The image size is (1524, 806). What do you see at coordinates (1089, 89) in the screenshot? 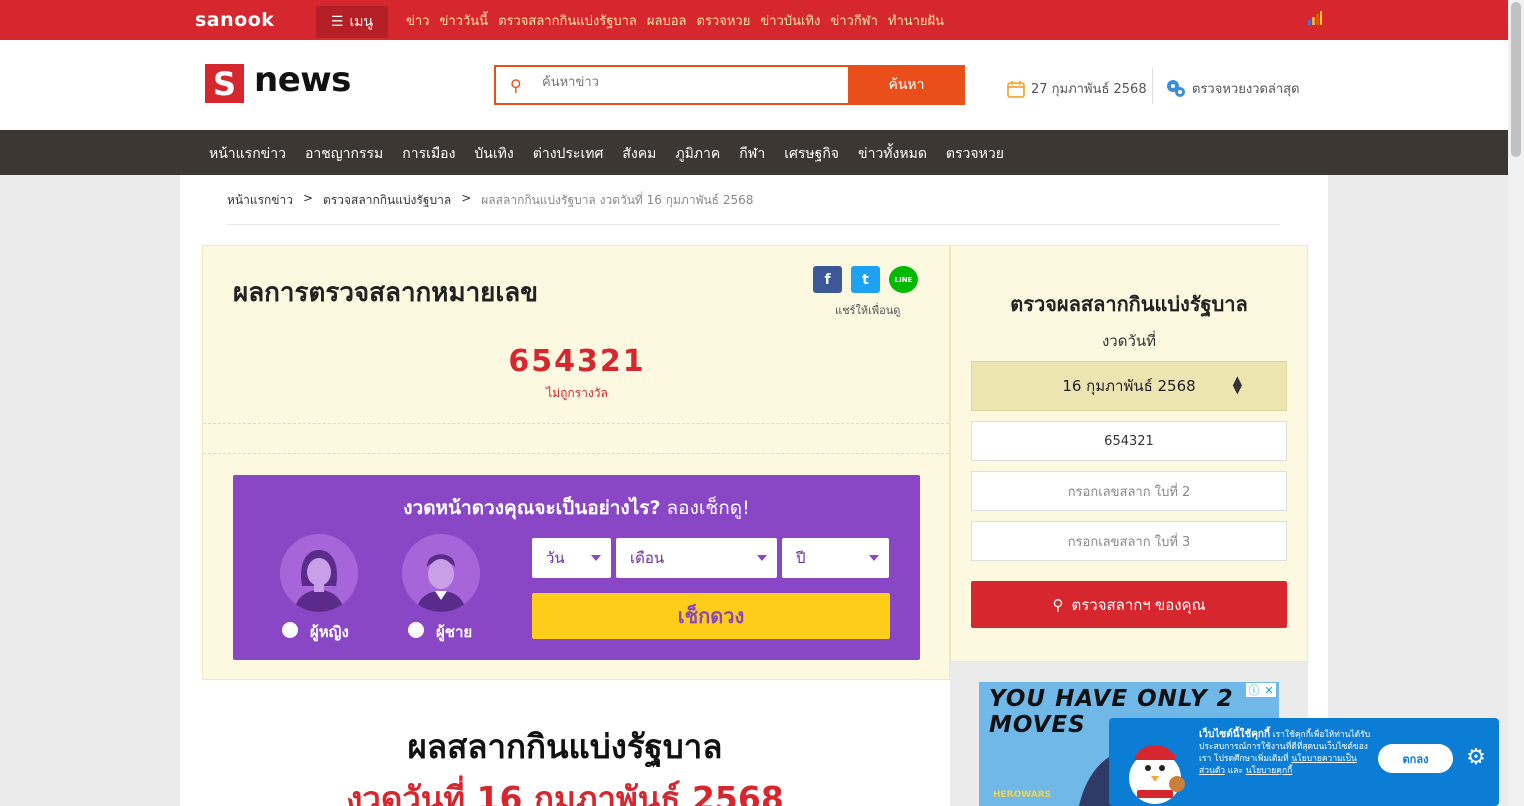
I see `date-text: 27 กุมภาพันธ์ 2568` at bounding box center [1089, 89].